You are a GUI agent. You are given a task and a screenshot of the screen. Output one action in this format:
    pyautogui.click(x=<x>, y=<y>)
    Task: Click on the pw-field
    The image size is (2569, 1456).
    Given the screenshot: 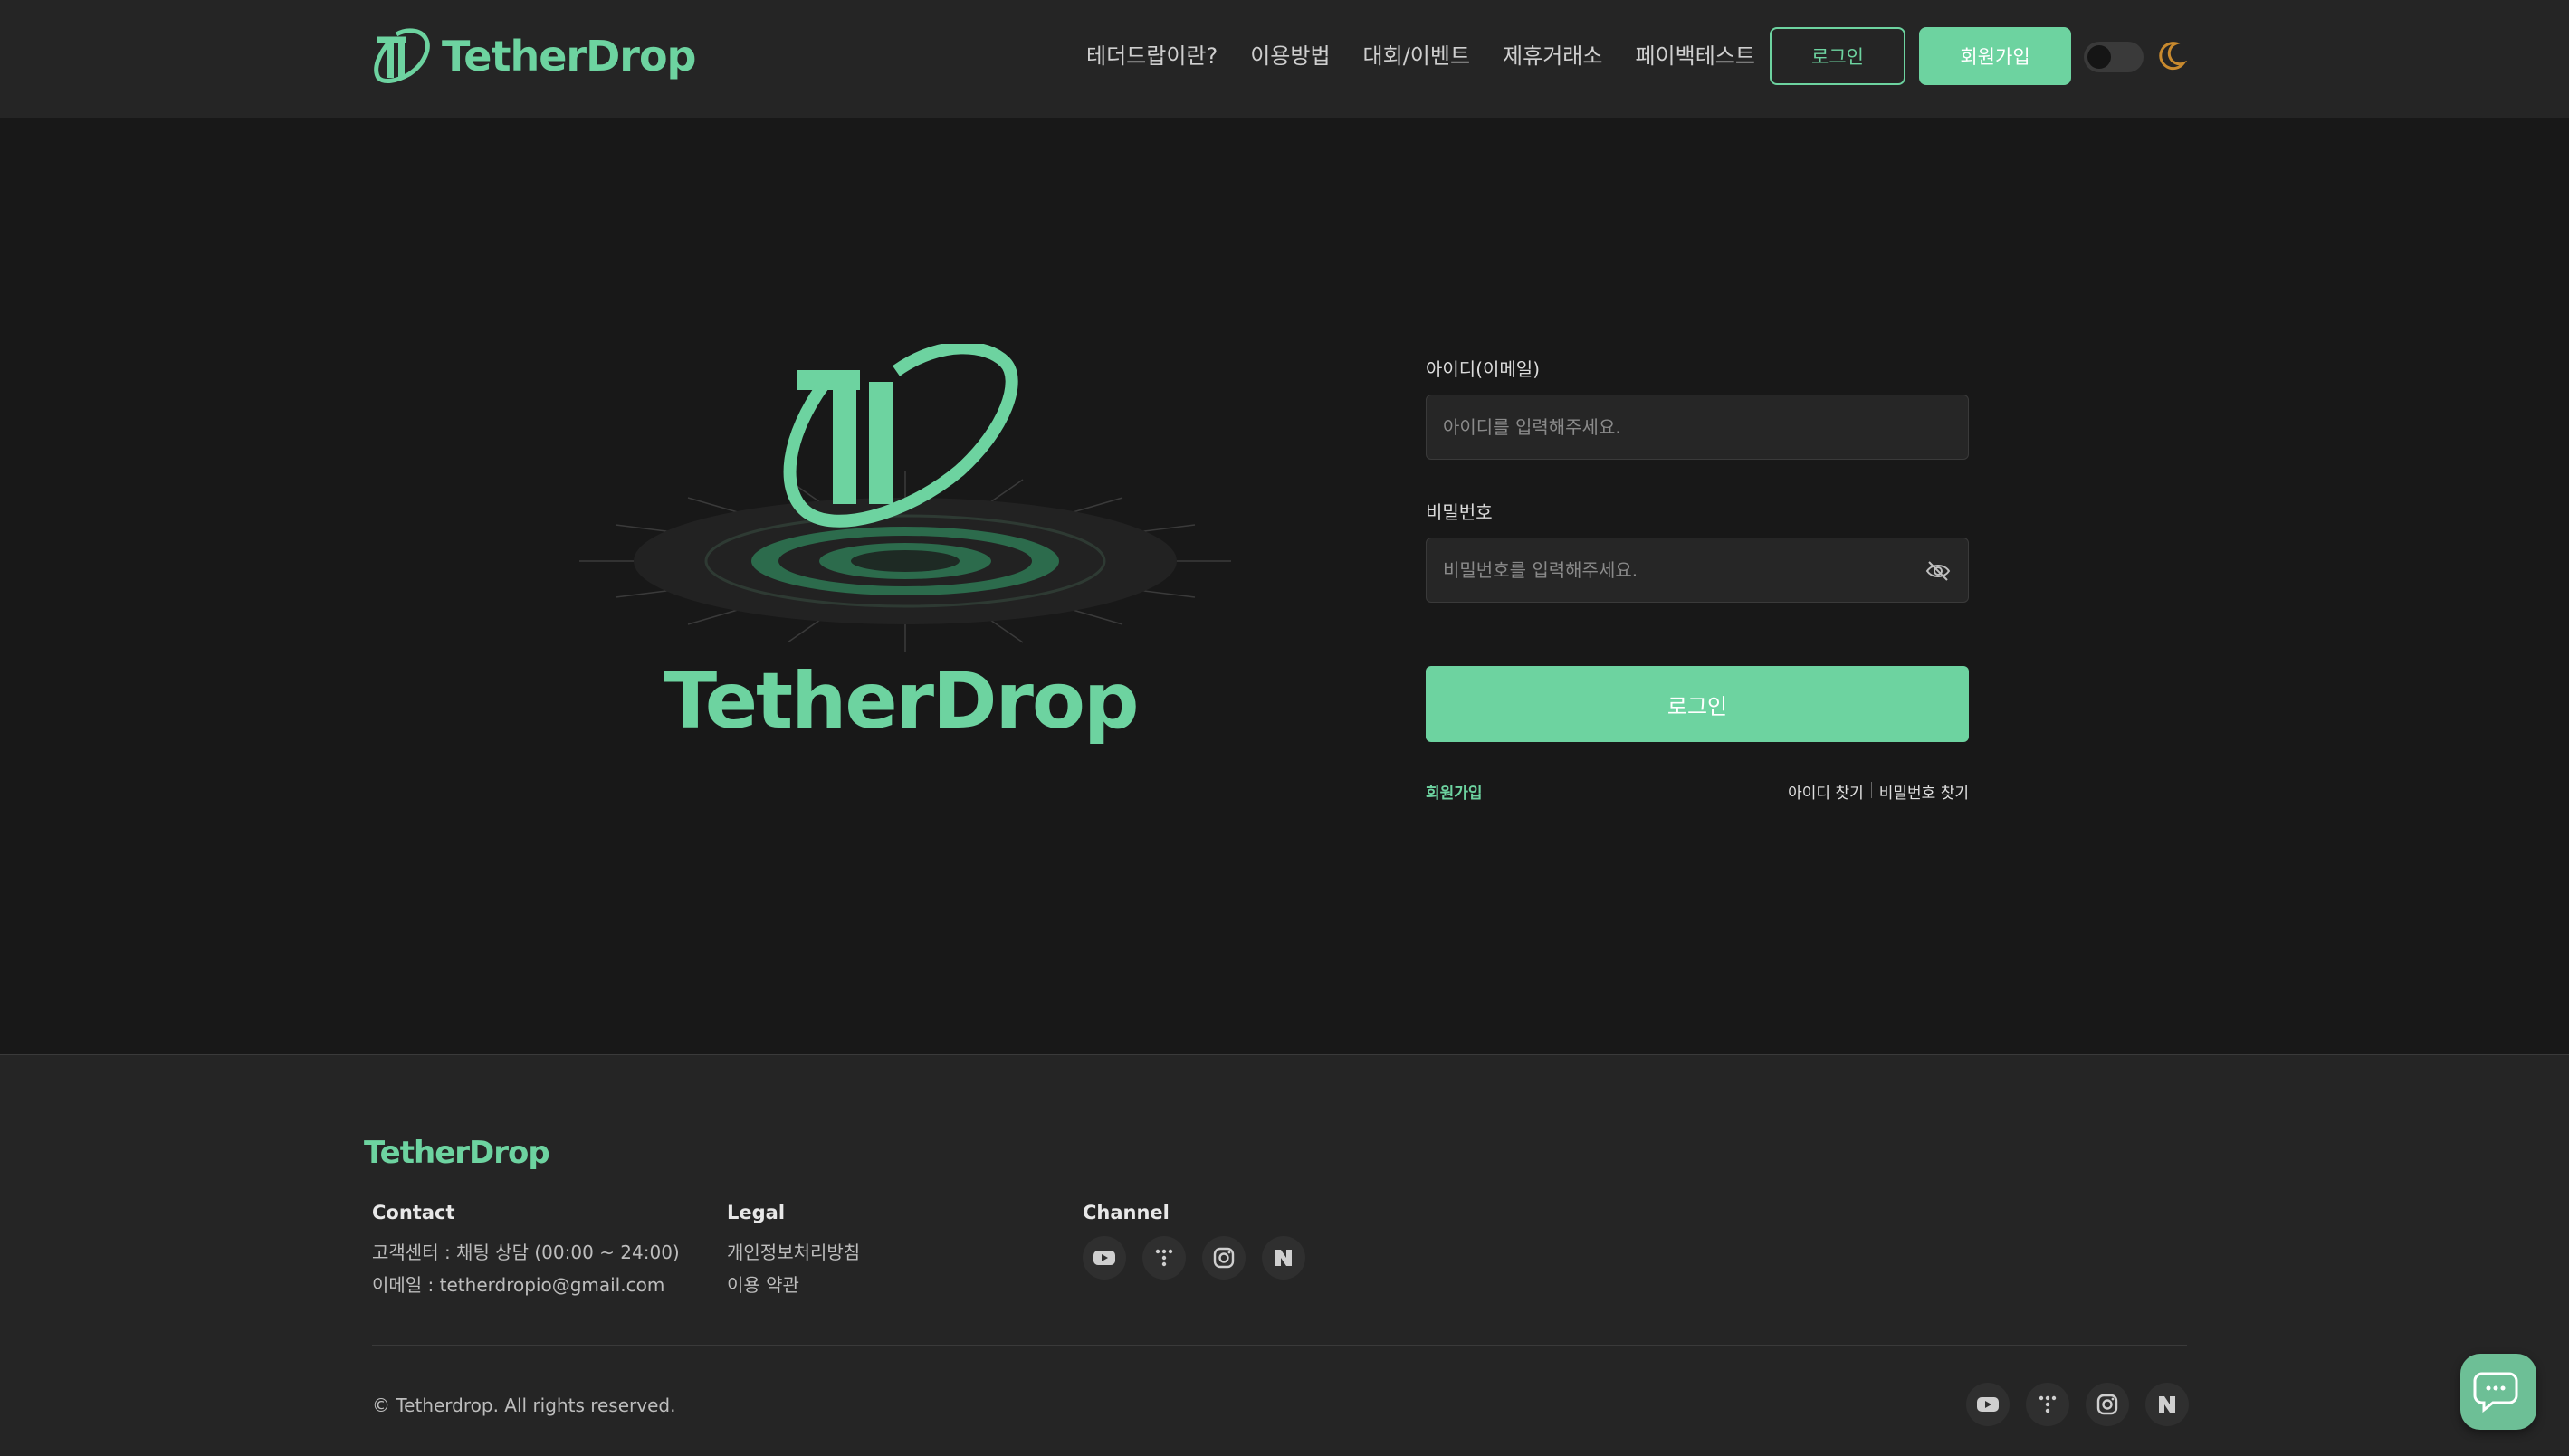 What is the action you would take?
    pyautogui.click(x=1697, y=571)
    